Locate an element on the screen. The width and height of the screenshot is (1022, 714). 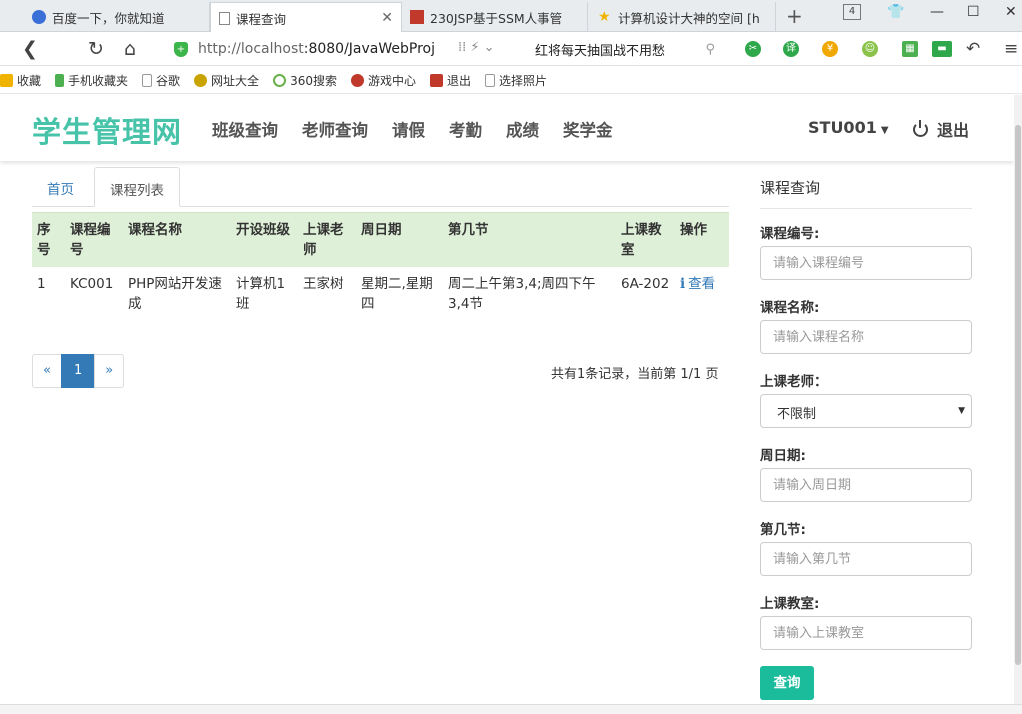
pager-prev: « is located at coordinates (47, 371).